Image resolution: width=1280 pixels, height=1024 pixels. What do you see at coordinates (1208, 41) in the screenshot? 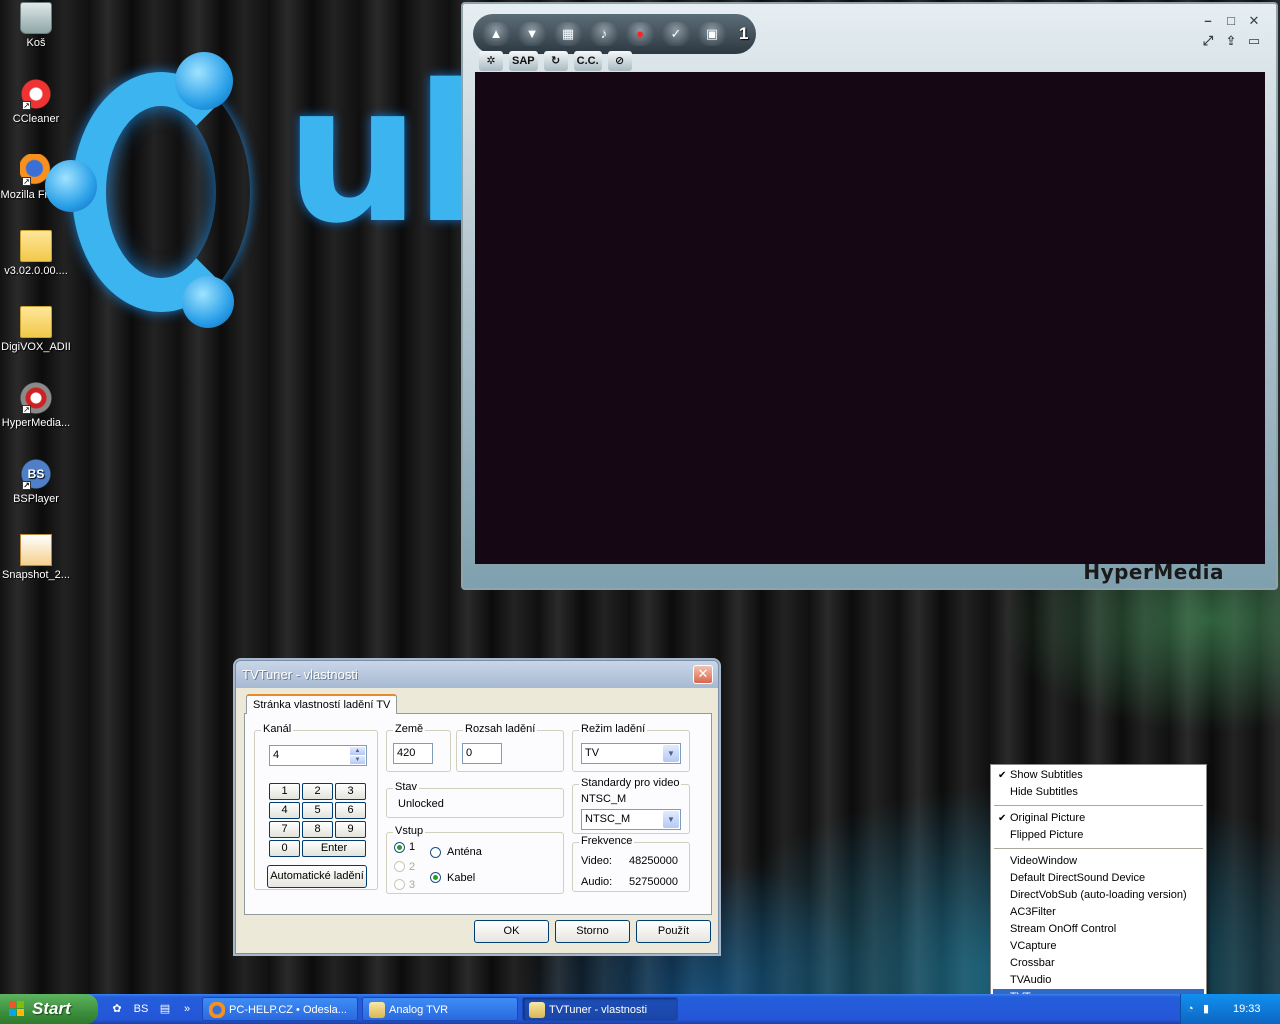
I see `fullscreen-icon: ⤢` at bounding box center [1208, 41].